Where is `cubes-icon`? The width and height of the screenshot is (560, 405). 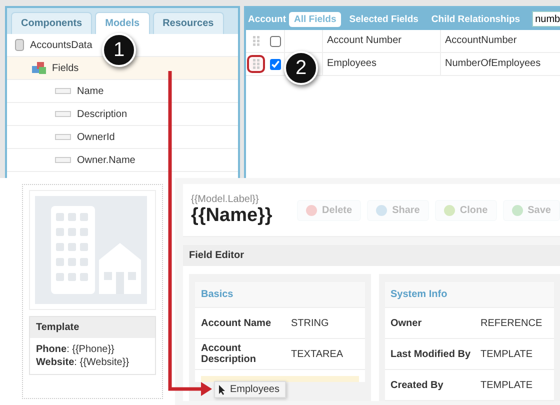
cubes-icon is located at coordinates (39, 68).